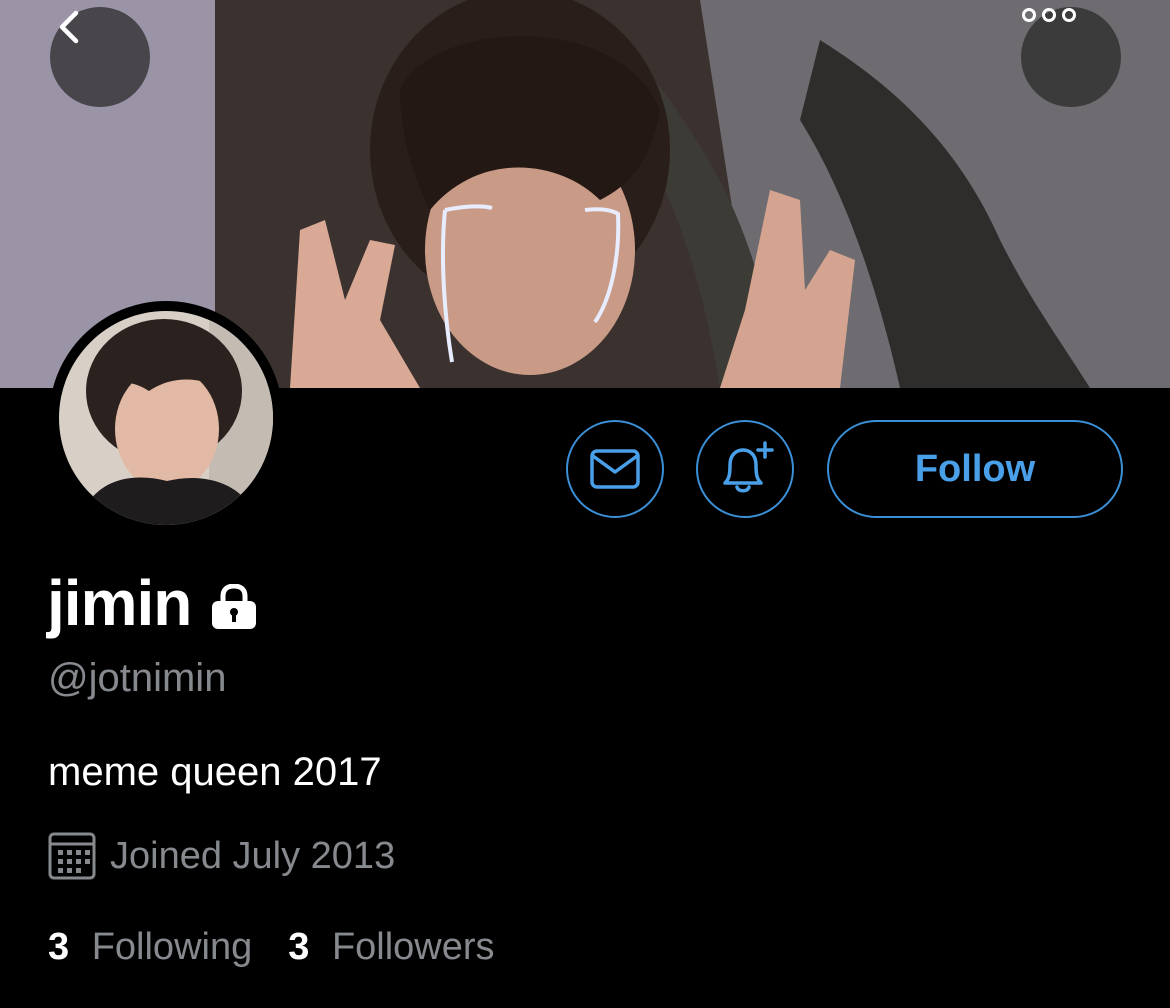  Describe the element at coordinates (137, 678) in the screenshot. I see `user-handle: @jotnimin` at that location.